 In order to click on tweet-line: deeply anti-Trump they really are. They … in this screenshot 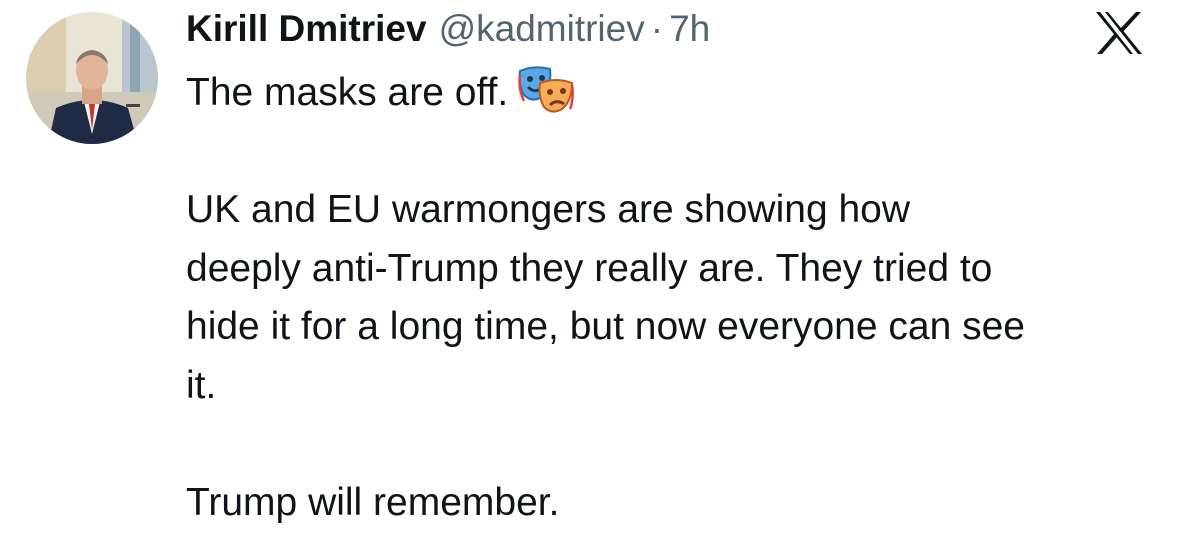, I will do `click(589, 268)`.